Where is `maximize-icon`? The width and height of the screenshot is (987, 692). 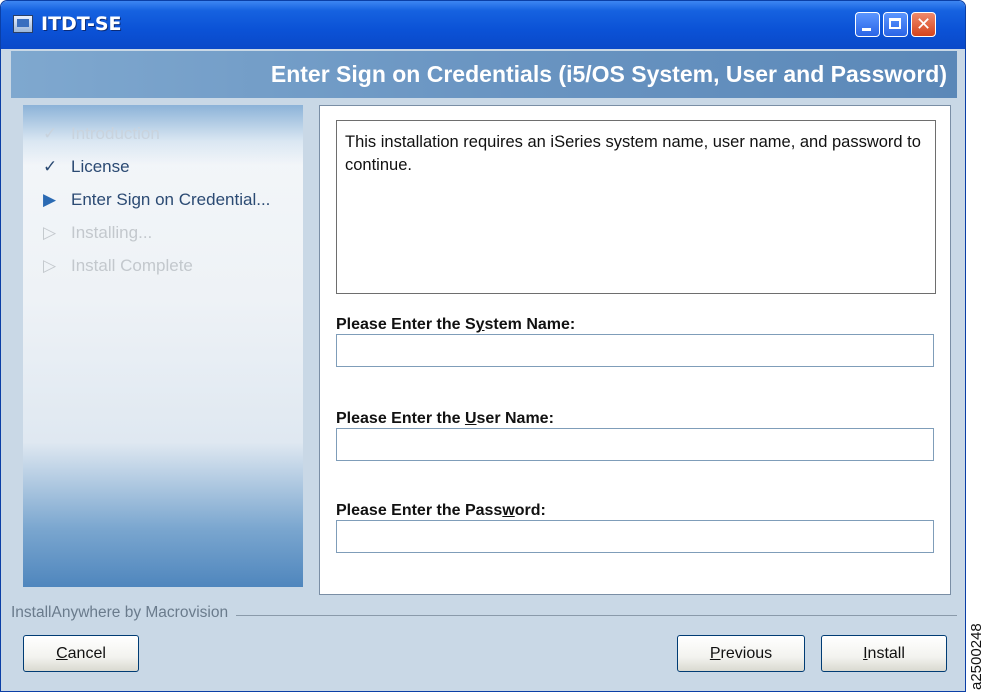 maximize-icon is located at coordinates (895, 24).